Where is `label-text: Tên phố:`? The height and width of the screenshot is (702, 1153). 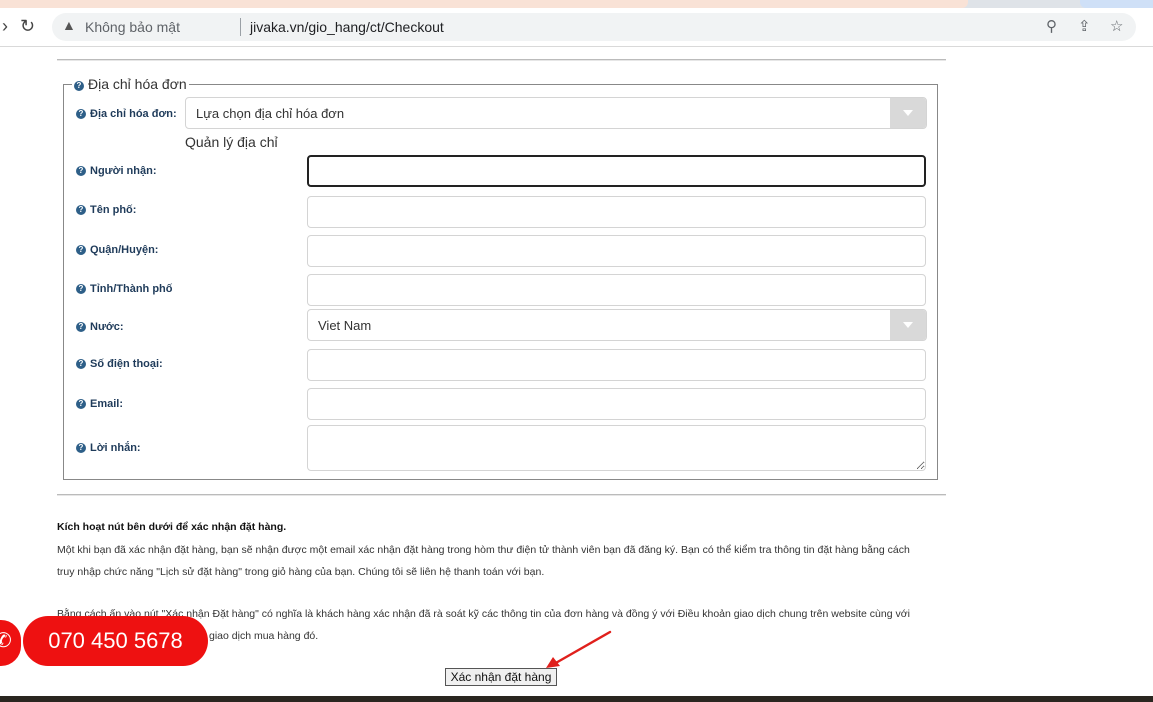
label-text: Tên phố: is located at coordinates (113, 210).